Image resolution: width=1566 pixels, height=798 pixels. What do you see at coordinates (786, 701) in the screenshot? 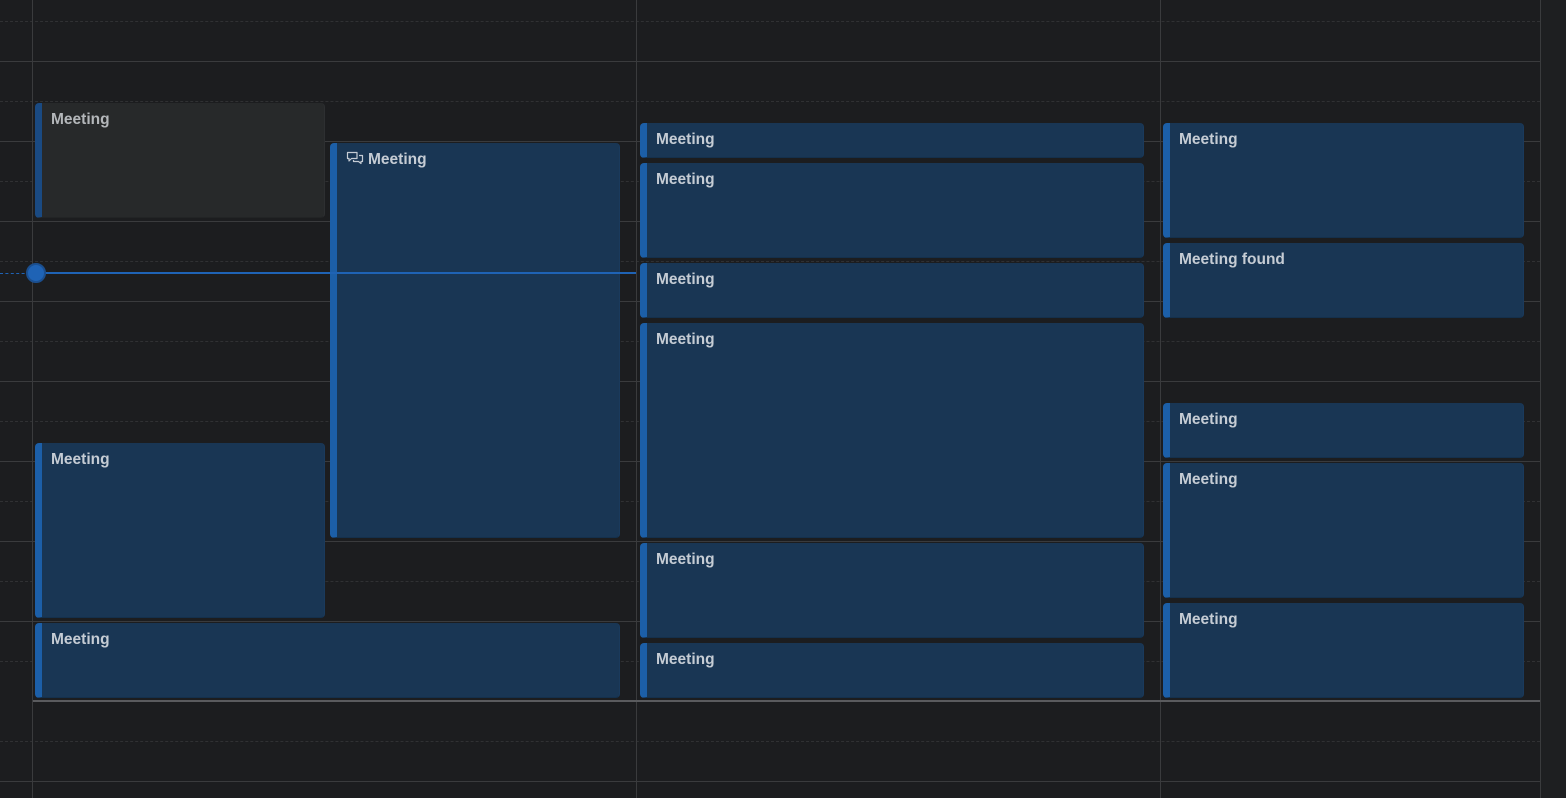
I see `working-hours-end-line` at bounding box center [786, 701].